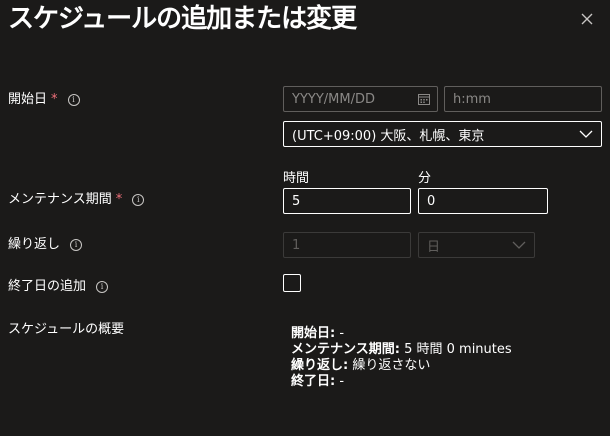  What do you see at coordinates (296, 178) in the screenshot?
I see `hours-header: 時間` at bounding box center [296, 178].